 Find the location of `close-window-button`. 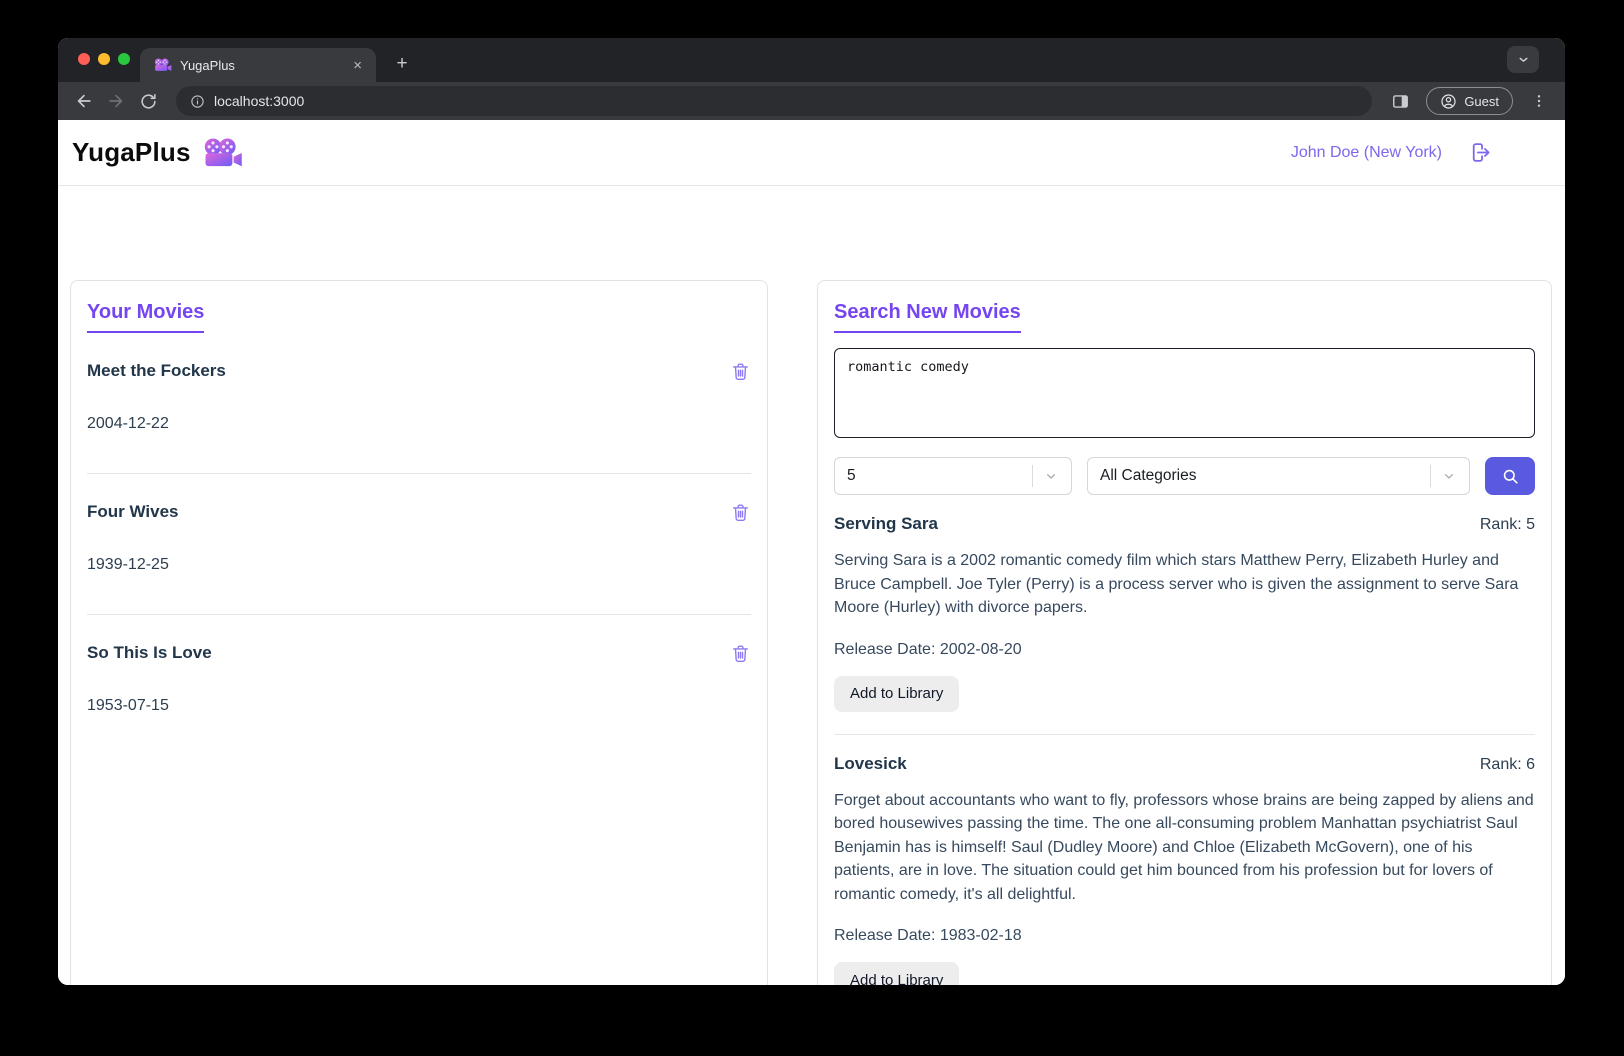

close-window-button is located at coordinates (84, 59).